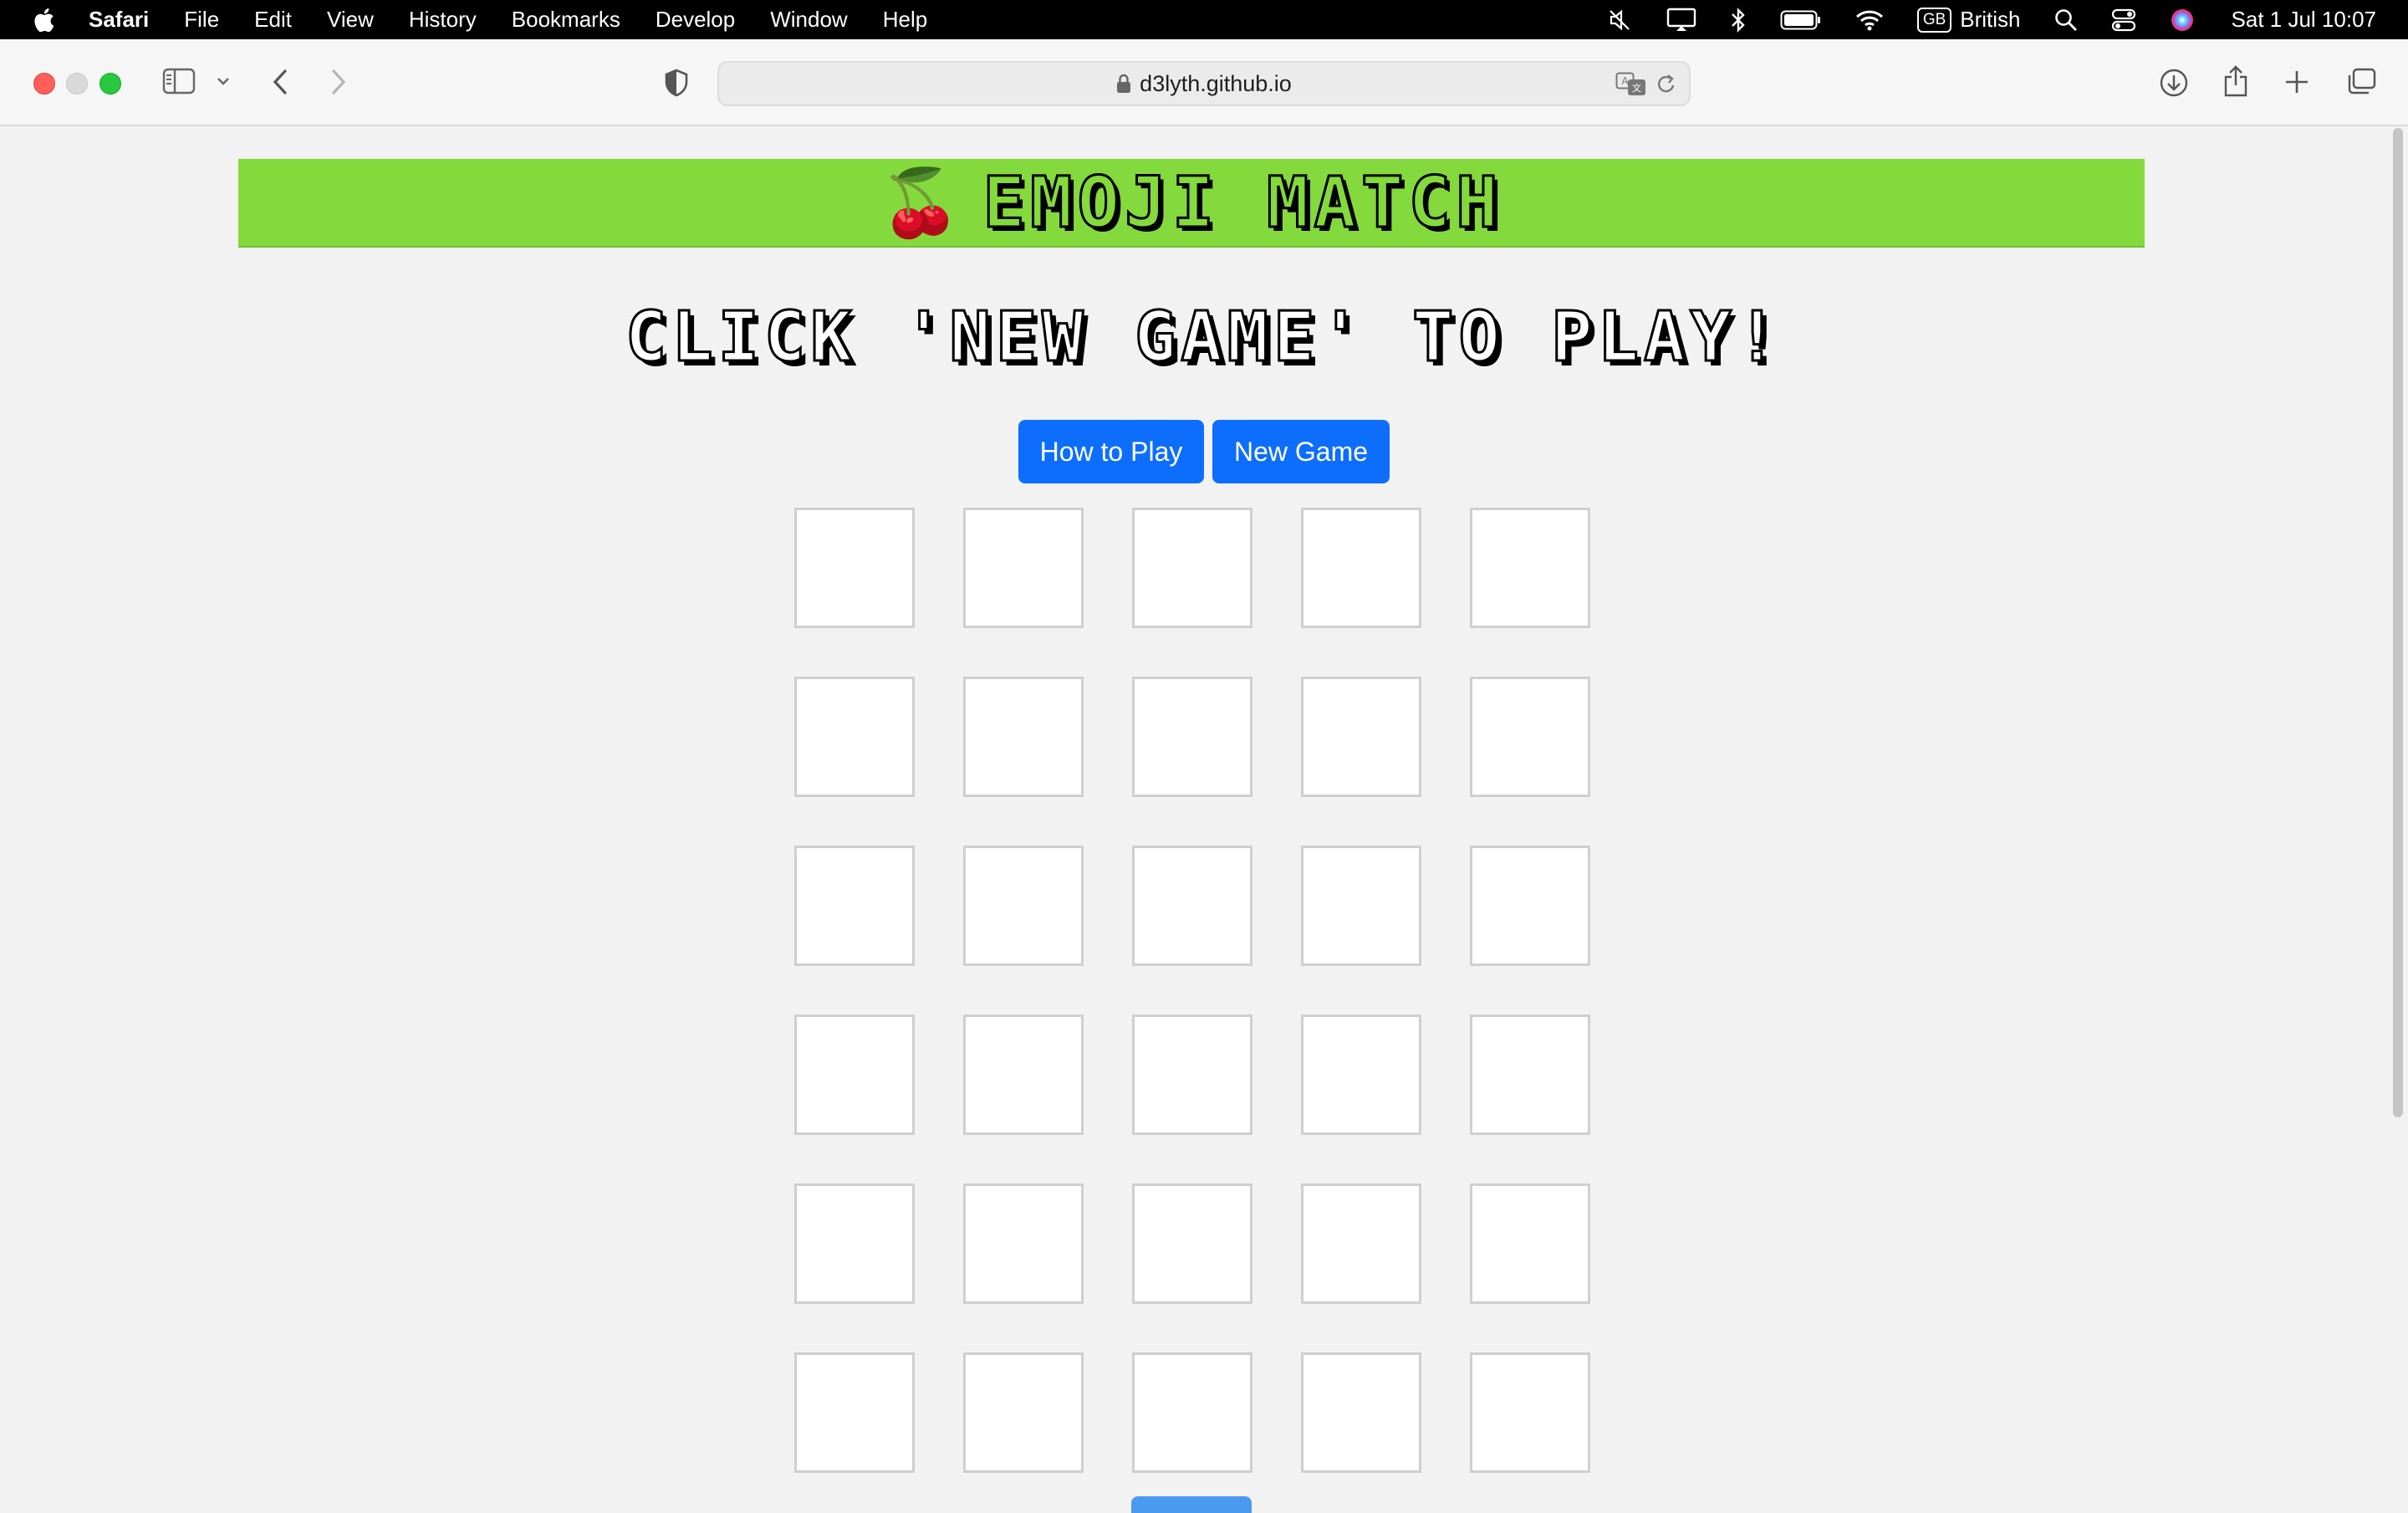 The image size is (2408, 1513). Describe the element at coordinates (2398, 622) in the screenshot. I see `page-scrollbar-thumb` at that location.